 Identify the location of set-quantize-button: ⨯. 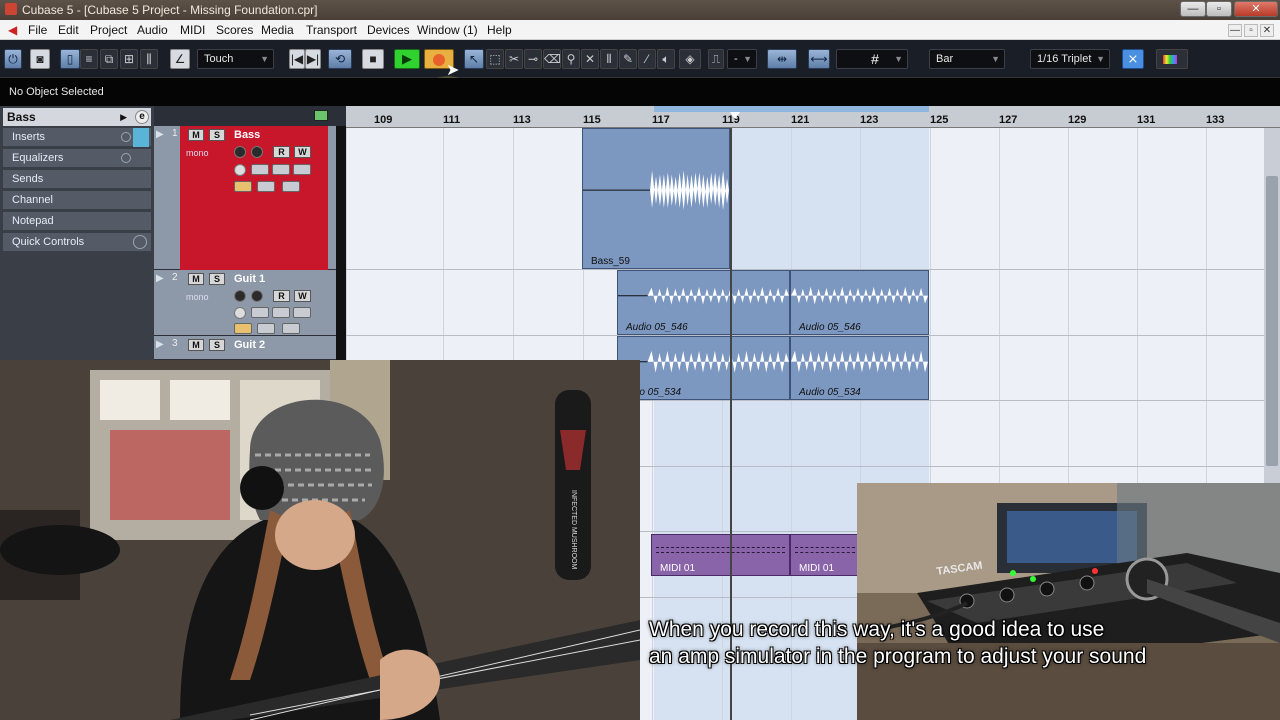
(1133, 59).